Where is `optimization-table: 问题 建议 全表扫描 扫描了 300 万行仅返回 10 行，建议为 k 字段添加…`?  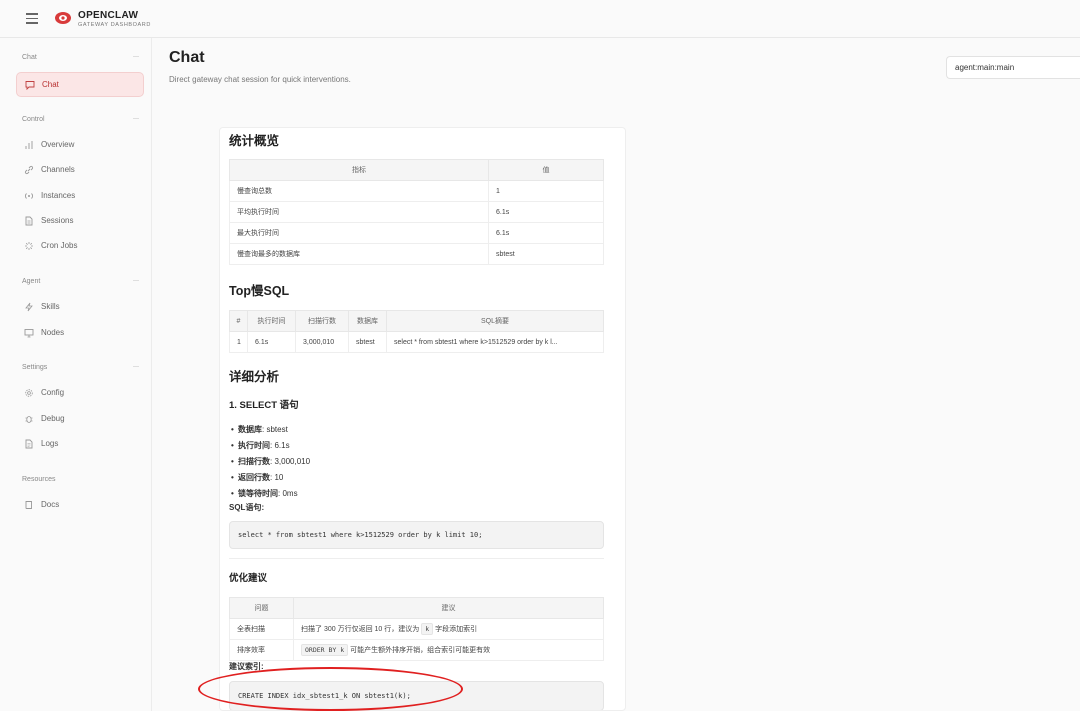 optimization-table: 问题 建议 全表扫描 扫描了 300 万行仅返回 10 行，建议为 k 字段添加… is located at coordinates (416, 629).